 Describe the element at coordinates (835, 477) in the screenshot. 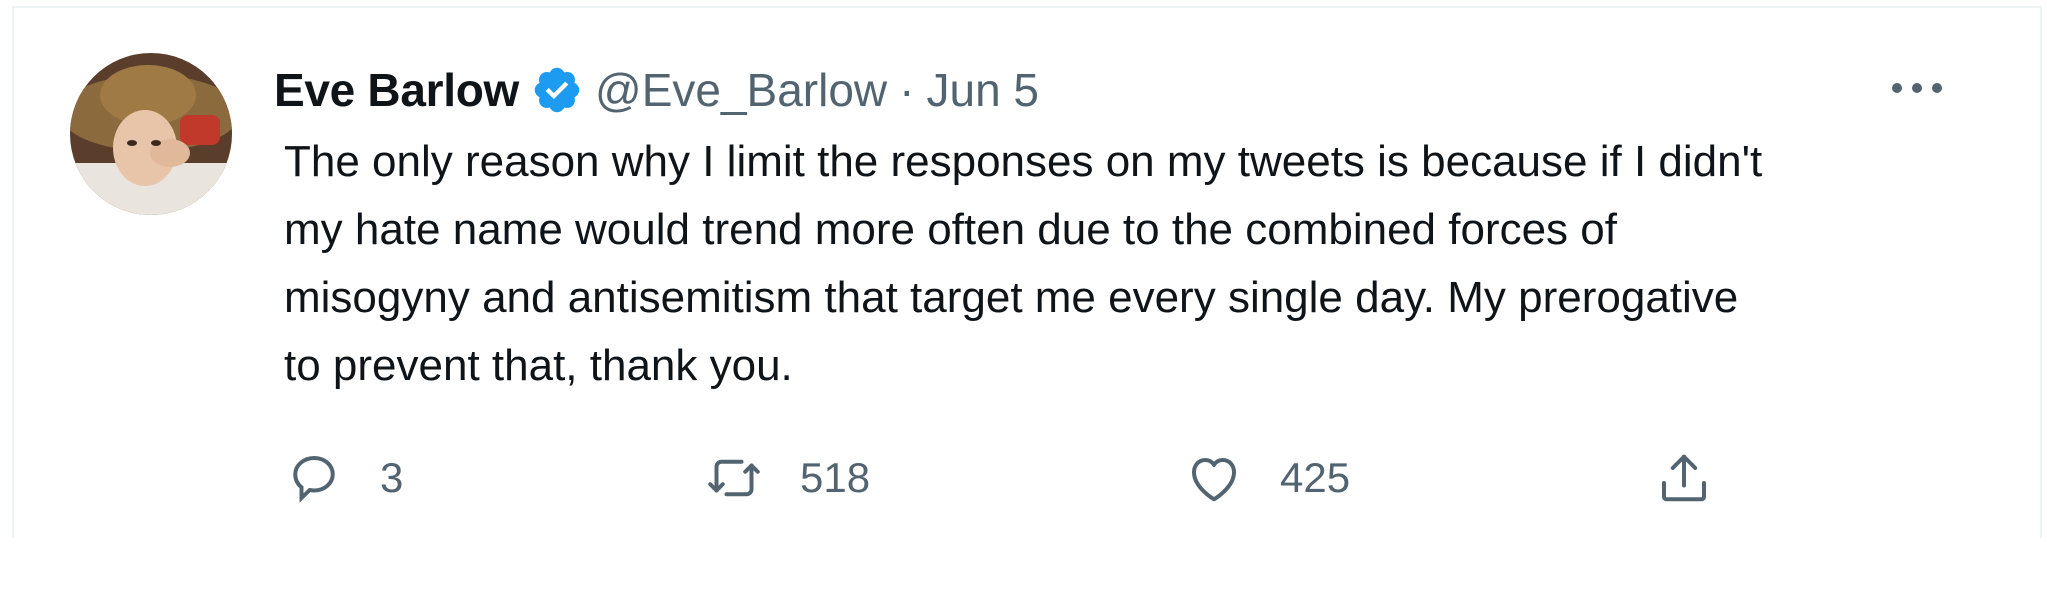

I see `retweet-count: 518` at that location.